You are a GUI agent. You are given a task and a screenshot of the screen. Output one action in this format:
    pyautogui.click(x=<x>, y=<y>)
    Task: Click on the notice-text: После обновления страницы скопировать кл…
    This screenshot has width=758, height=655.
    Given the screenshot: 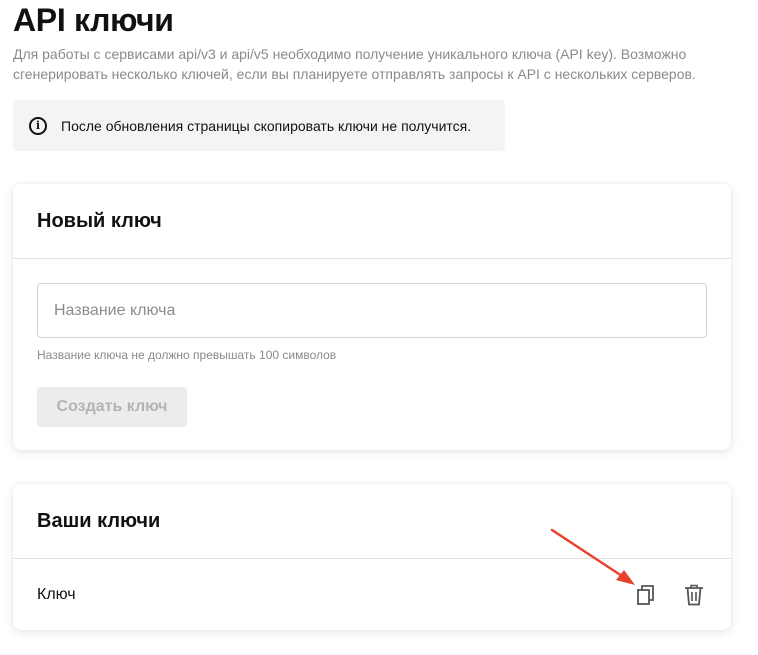 What is the action you would take?
    pyautogui.click(x=266, y=125)
    